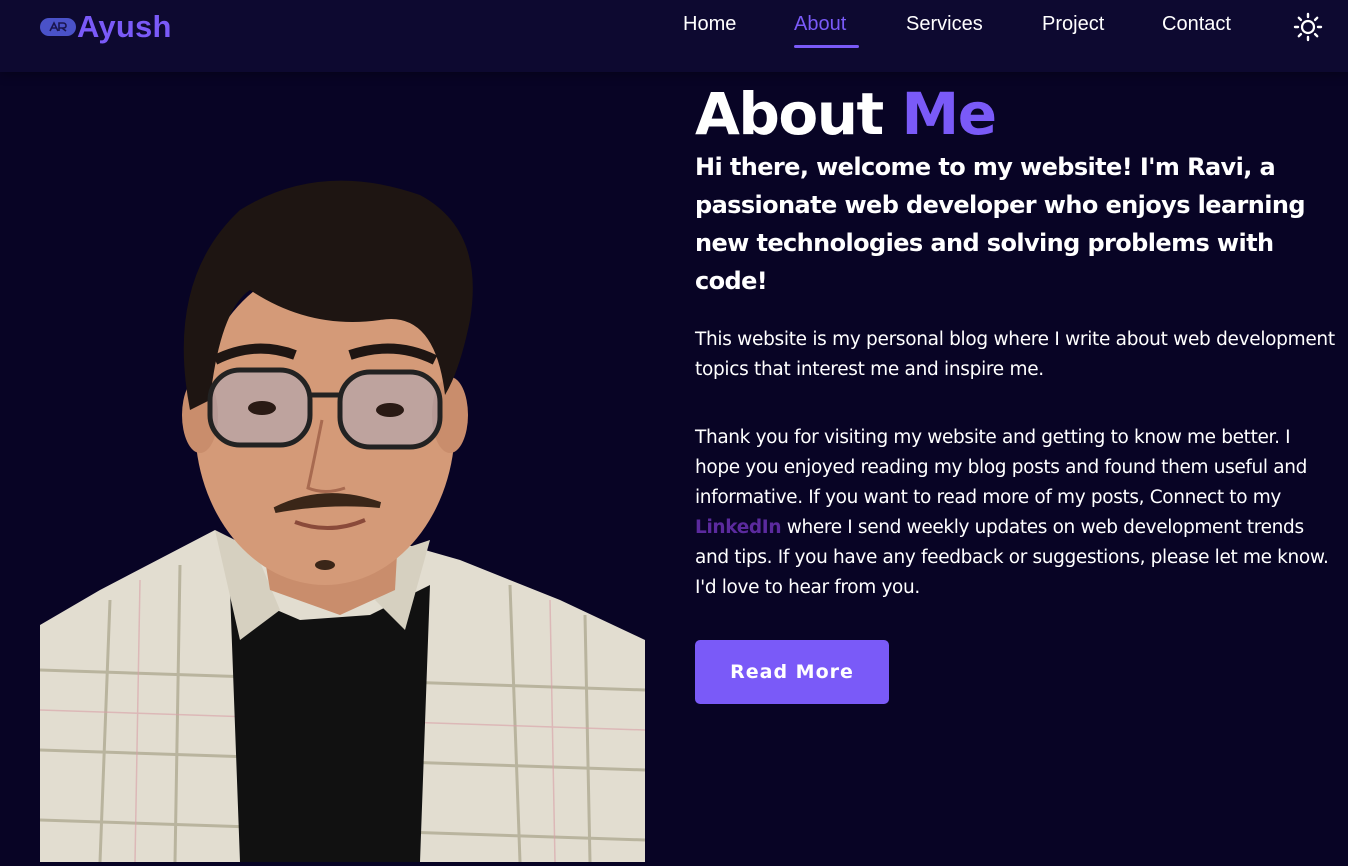  What do you see at coordinates (709, 24) in the screenshot?
I see `nav-home: Home` at bounding box center [709, 24].